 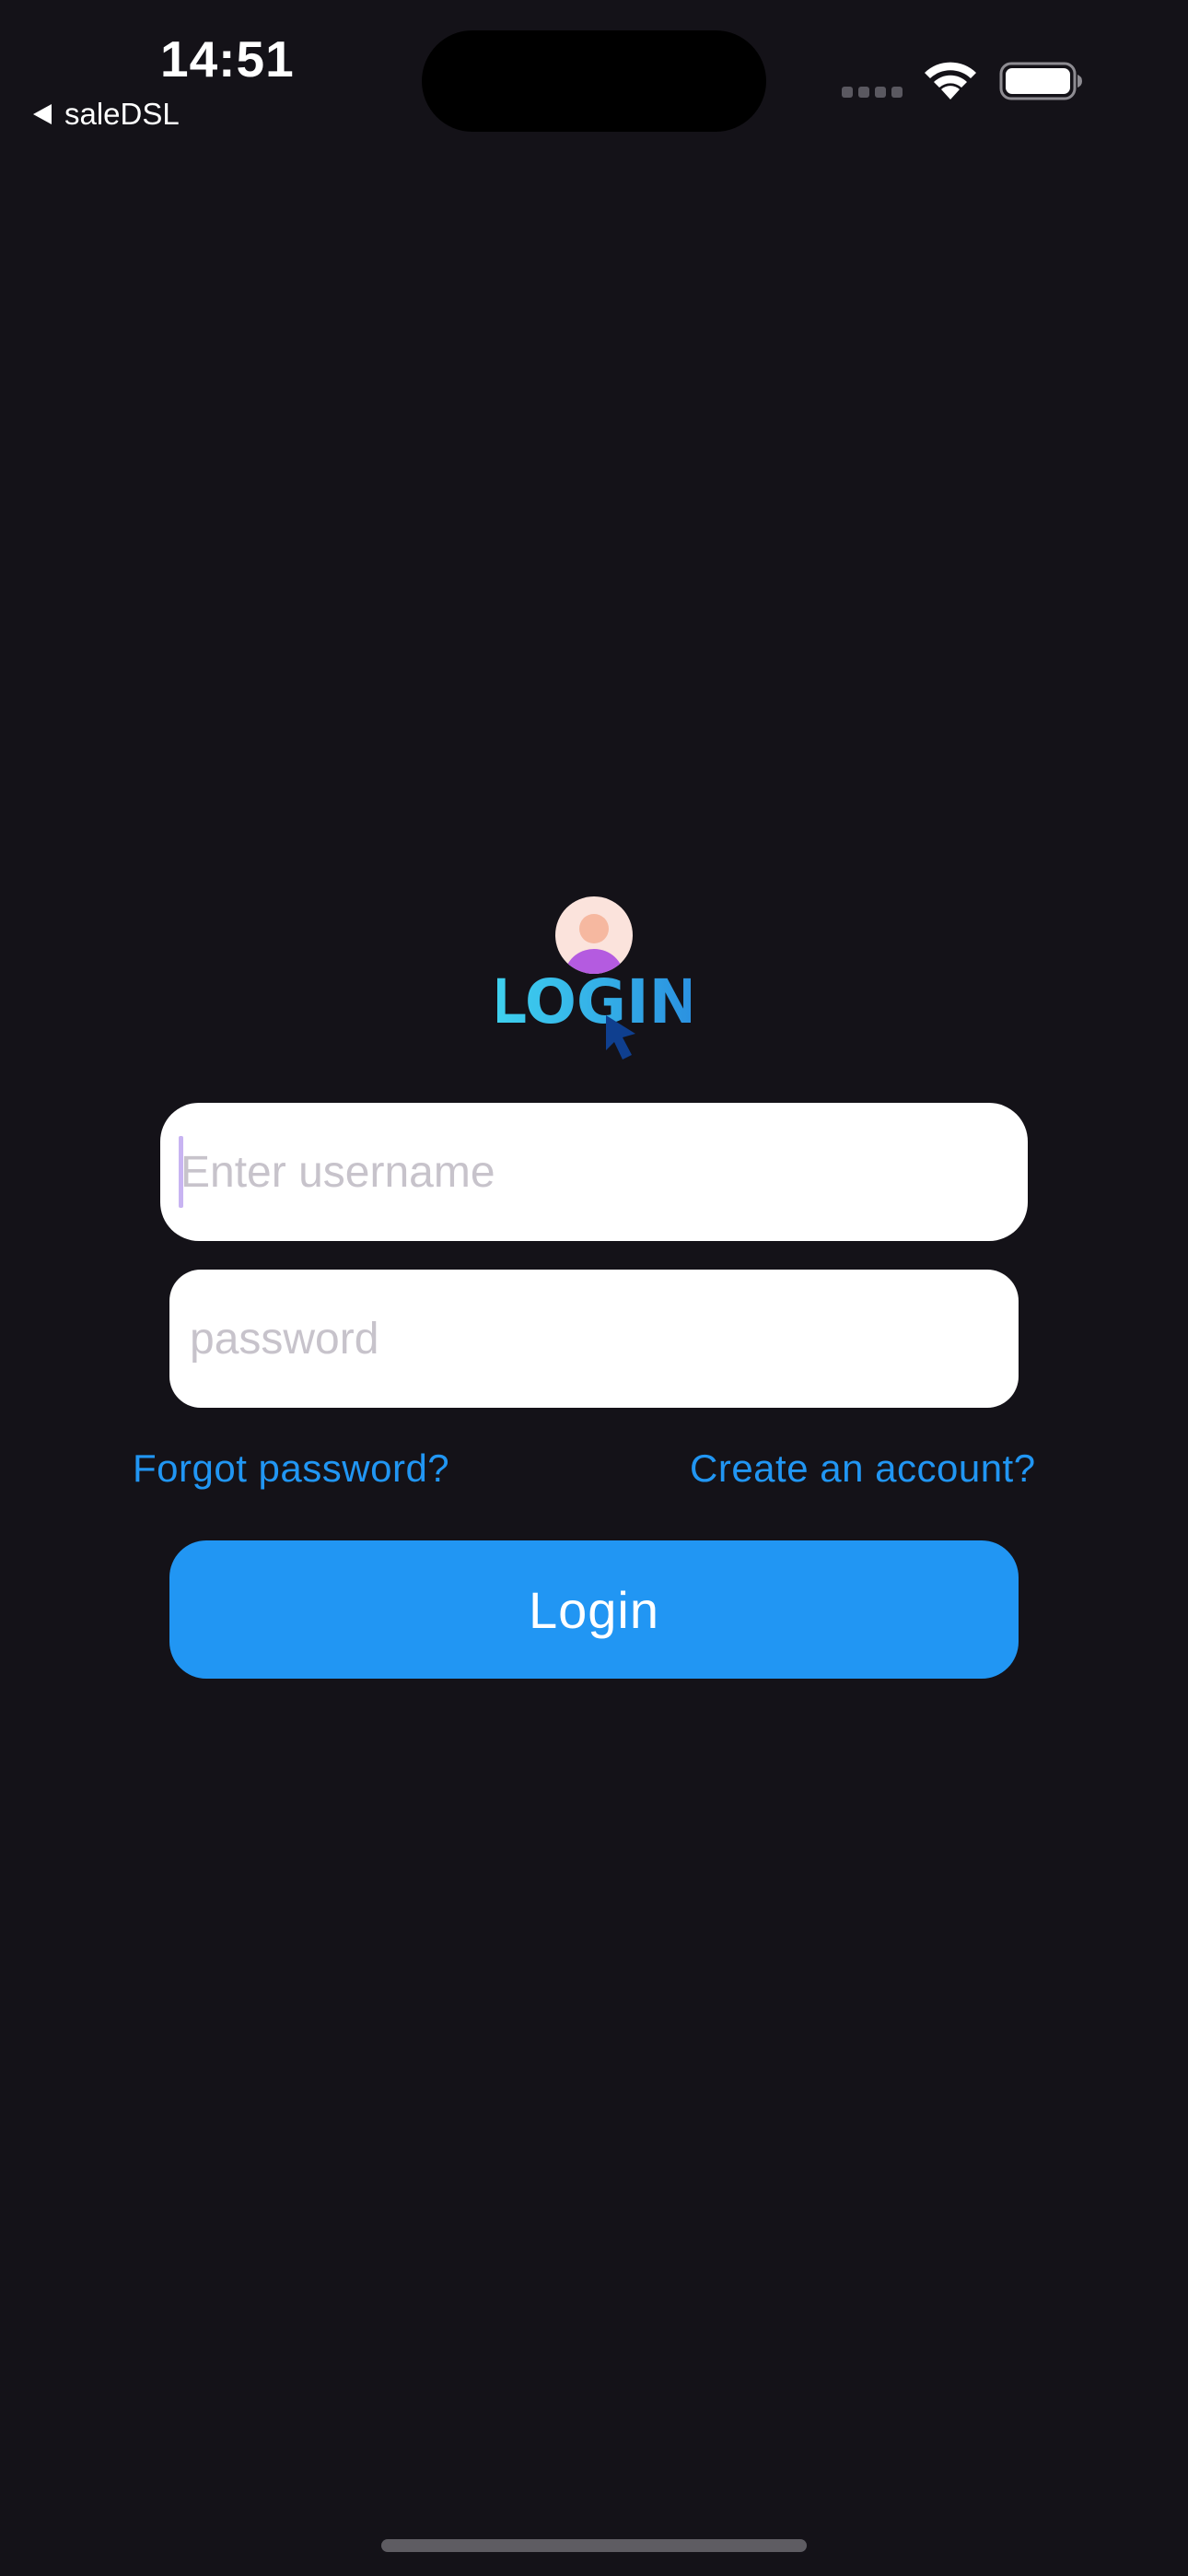 I want to click on home-indicator, so click(x=594, y=2545).